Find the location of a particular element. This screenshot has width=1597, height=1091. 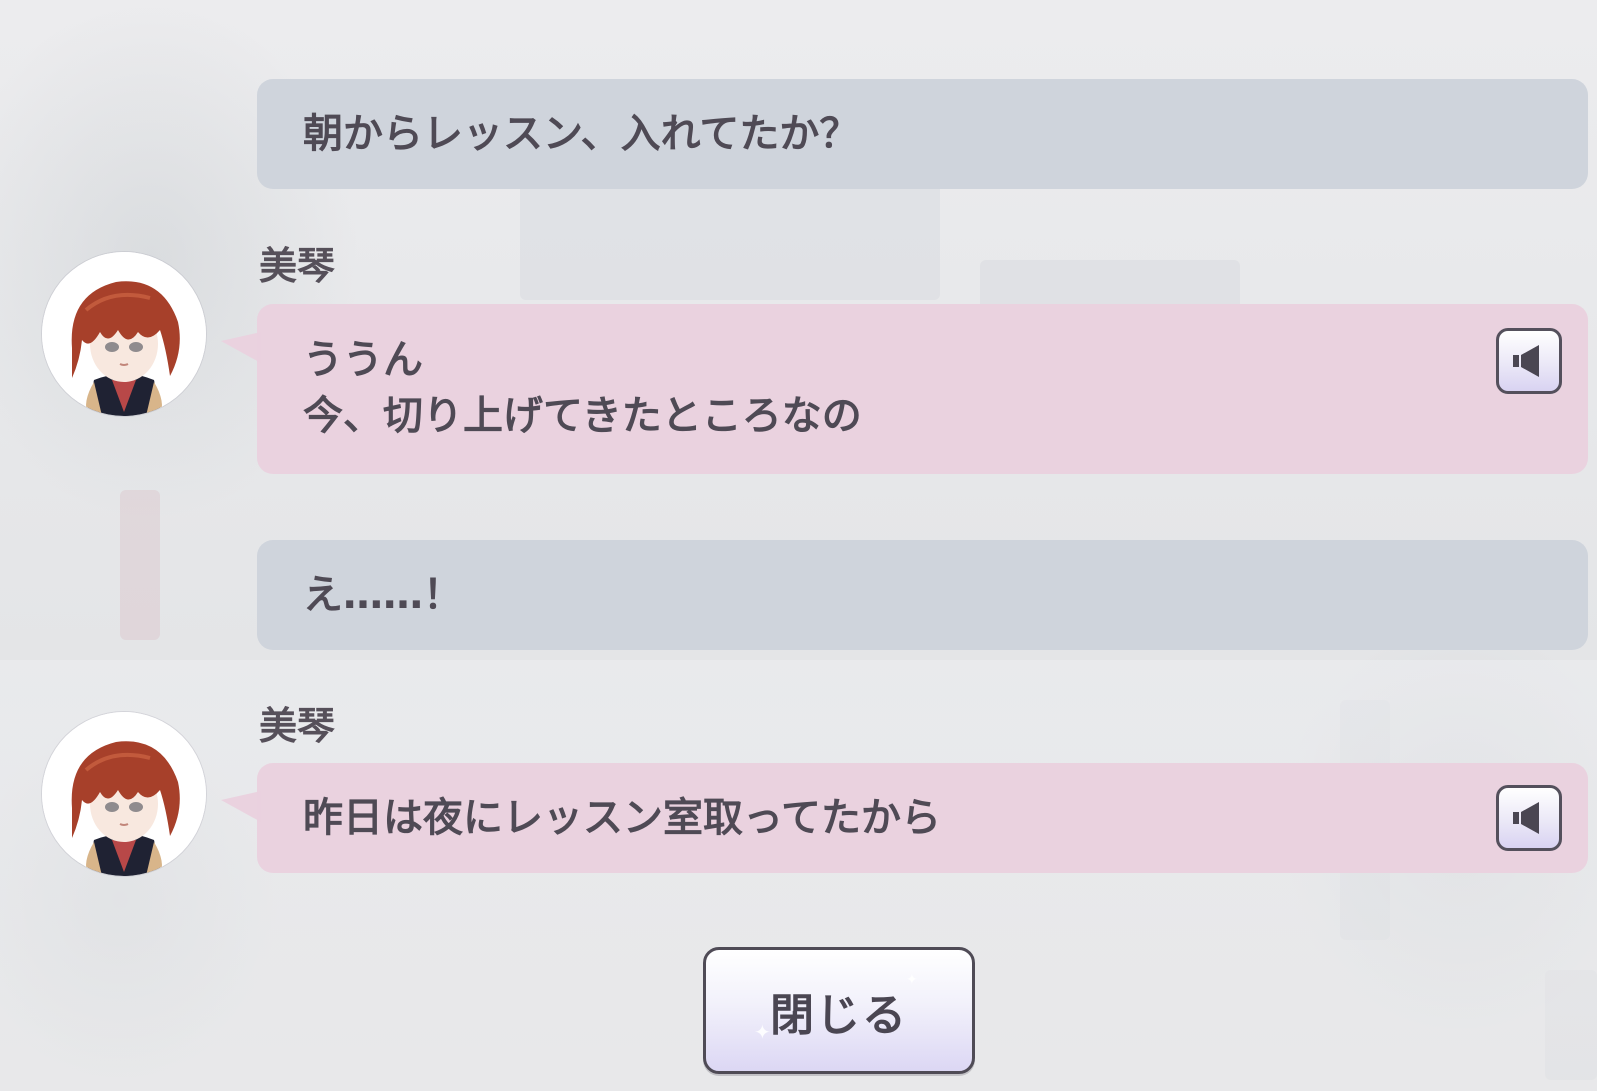

dialogue-line: 今、切り上げてきたところなの is located at coordinates (582, 416).